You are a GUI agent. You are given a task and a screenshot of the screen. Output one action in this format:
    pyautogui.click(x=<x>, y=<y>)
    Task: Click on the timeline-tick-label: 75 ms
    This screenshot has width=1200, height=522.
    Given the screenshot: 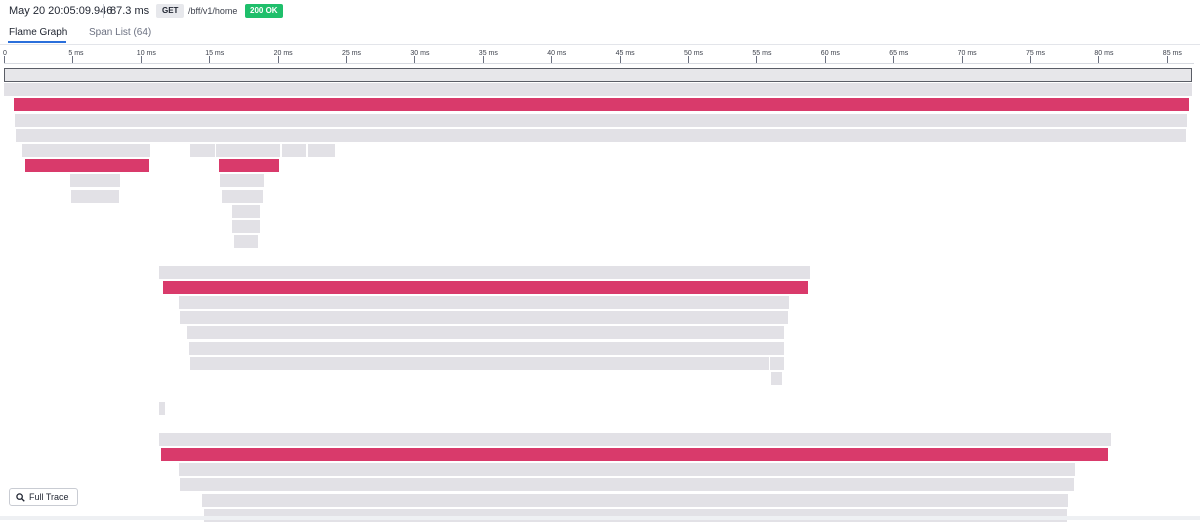 What is the action you would take?
    pyautogui.click(x=1036, y=53)
    